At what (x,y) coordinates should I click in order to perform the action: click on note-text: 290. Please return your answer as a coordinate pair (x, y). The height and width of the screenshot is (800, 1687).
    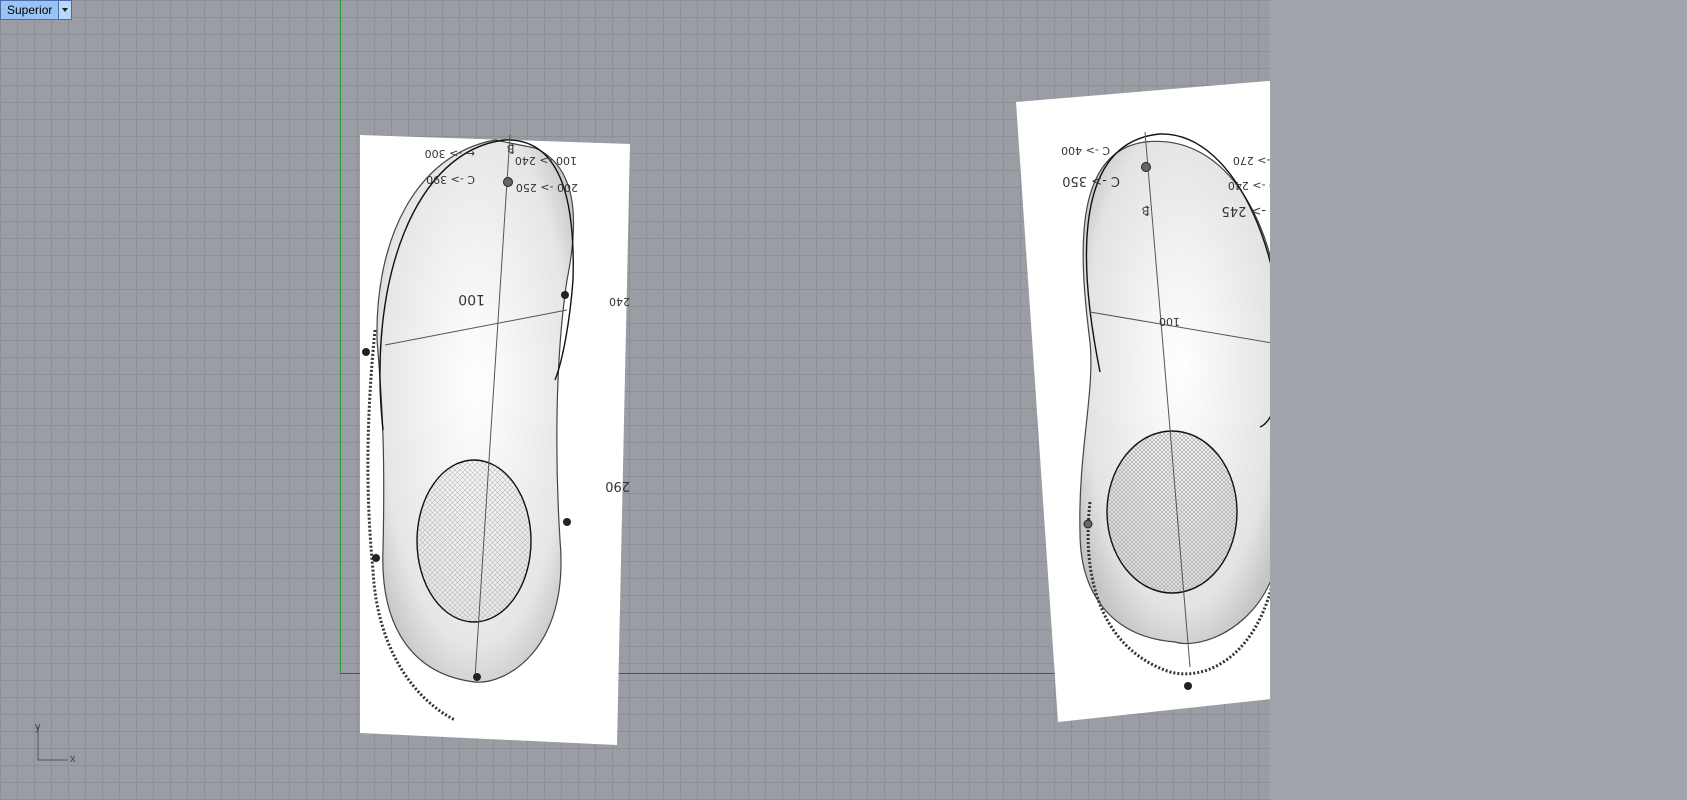
    Looking at the image, I should click on (617, 485).